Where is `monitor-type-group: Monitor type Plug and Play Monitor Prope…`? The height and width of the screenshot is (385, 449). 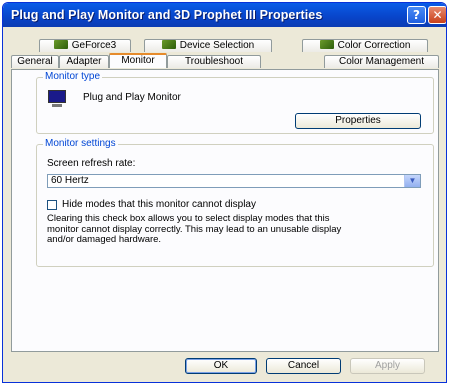 monitor-type-group: Monitor type Plug and Play Monitor Prope… is located at coordinates (235, 102).